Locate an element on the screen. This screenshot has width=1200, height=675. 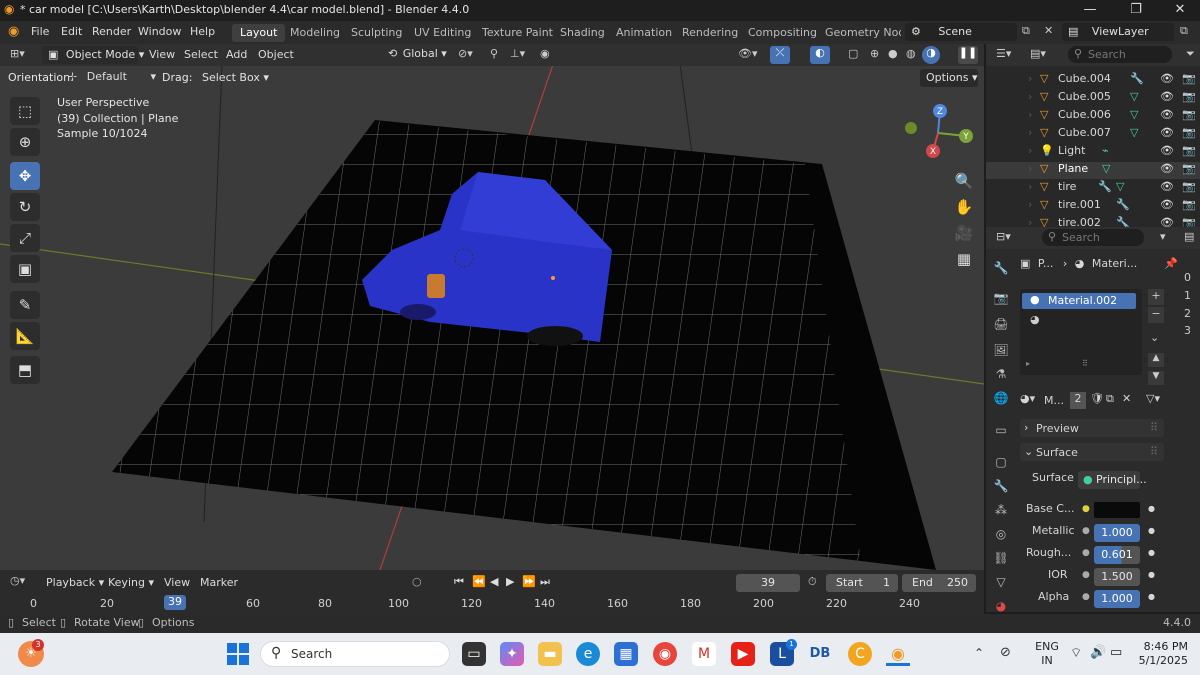
tab-sculpting: Sculpting is located at coordinates (376, 33).